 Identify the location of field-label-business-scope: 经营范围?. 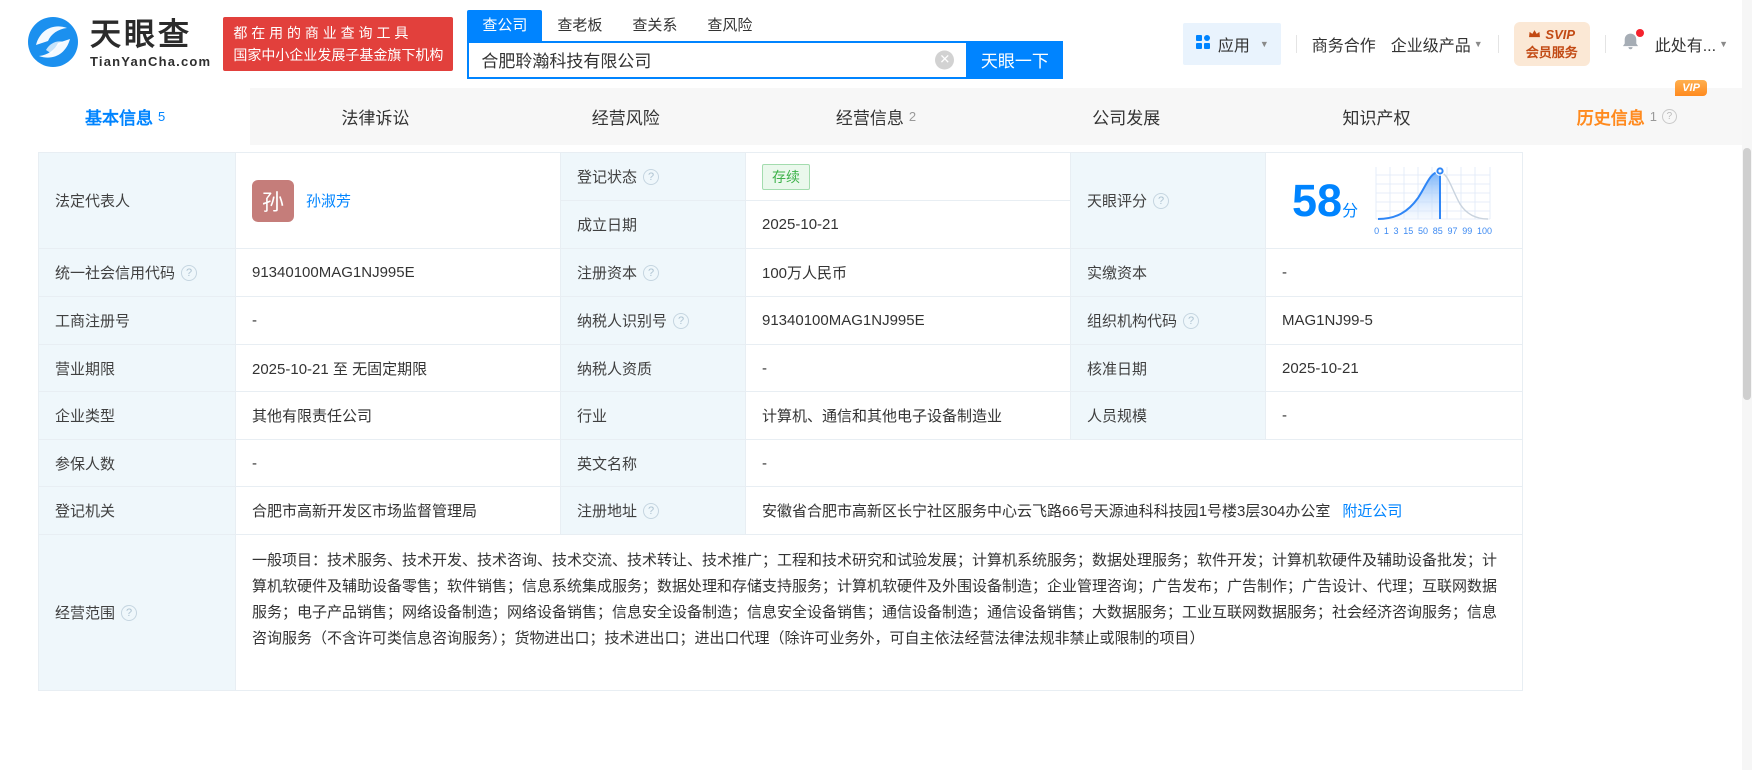
(137, 613).